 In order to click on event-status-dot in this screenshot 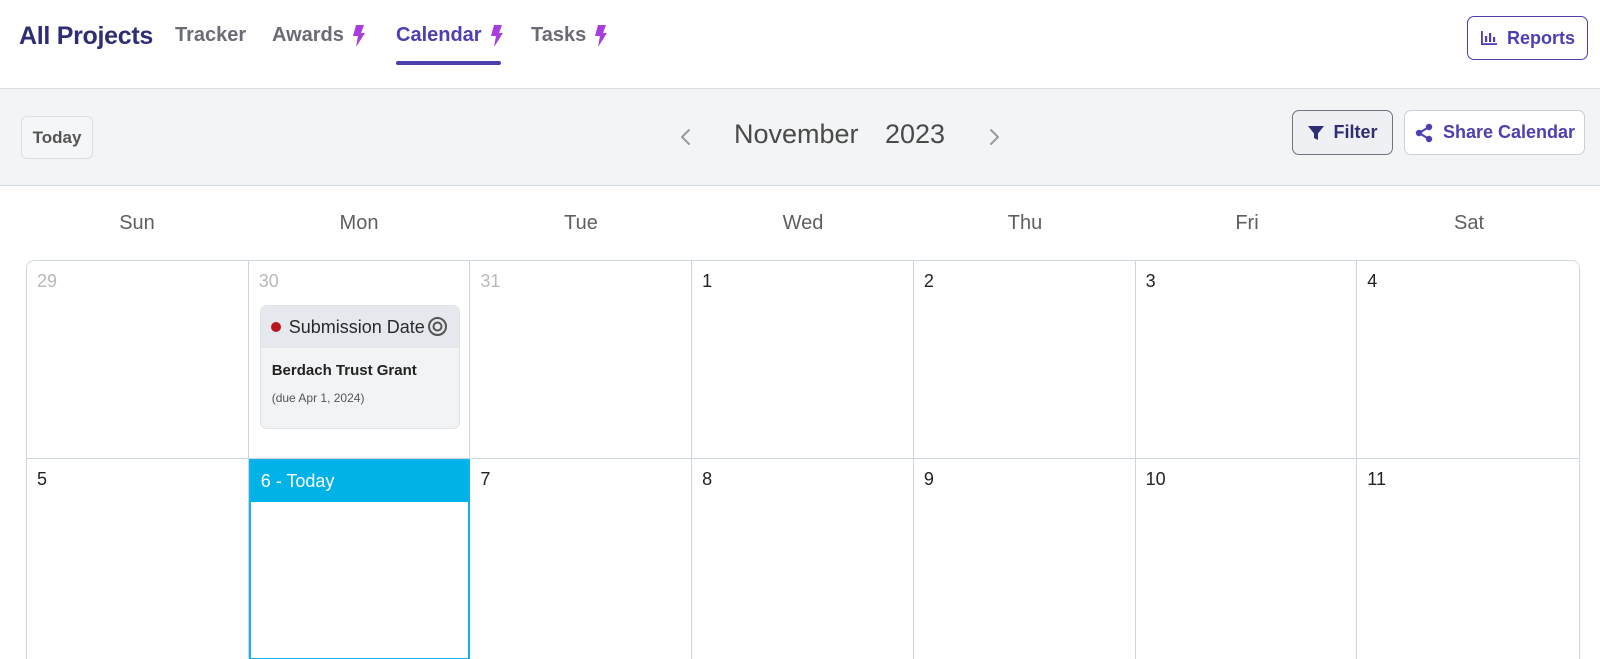, I will do `click(275, 327)`.